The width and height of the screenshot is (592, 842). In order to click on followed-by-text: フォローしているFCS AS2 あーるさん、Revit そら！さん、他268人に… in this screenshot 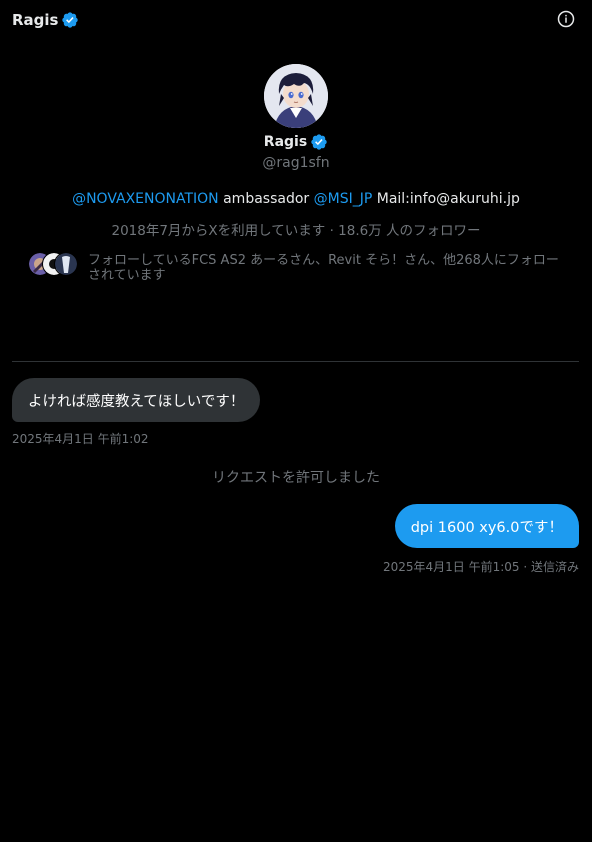, I will do `click(323, 268)`.